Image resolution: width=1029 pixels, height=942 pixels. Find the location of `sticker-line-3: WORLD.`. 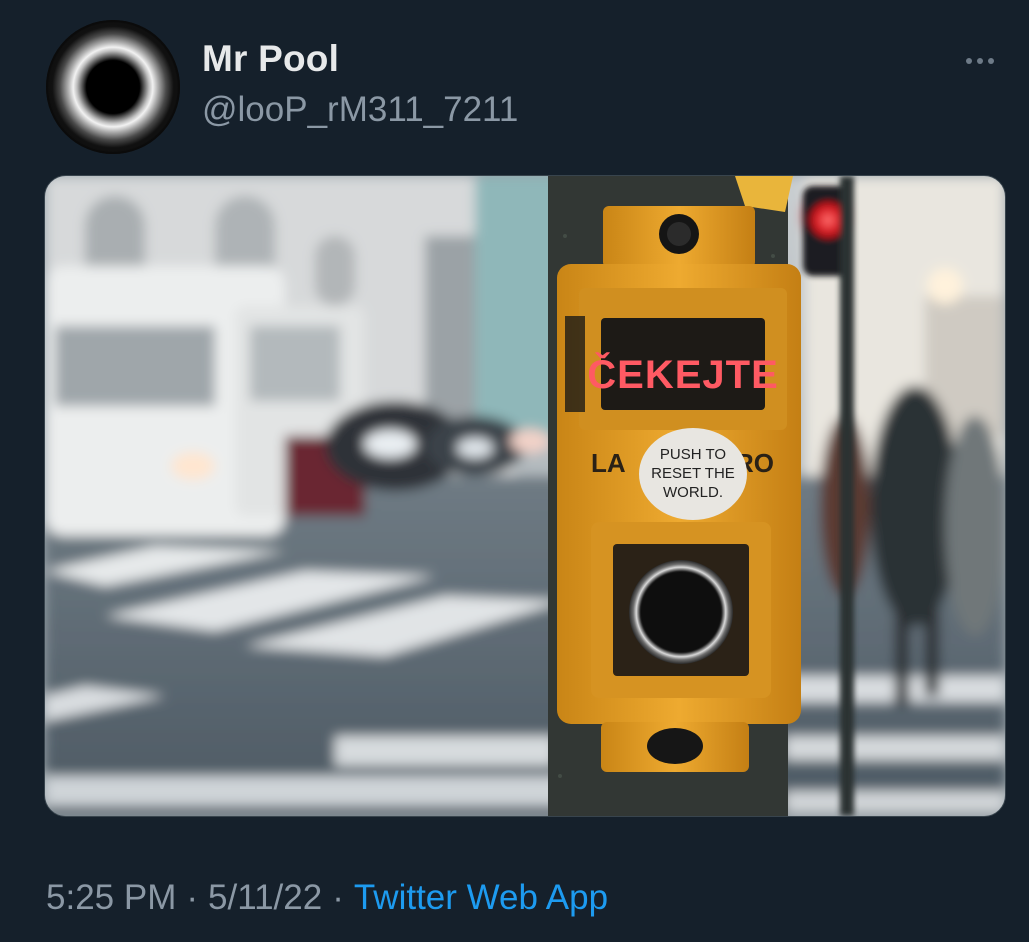

sticker-line-3: WORLD. is located at coordinates (693, 492).